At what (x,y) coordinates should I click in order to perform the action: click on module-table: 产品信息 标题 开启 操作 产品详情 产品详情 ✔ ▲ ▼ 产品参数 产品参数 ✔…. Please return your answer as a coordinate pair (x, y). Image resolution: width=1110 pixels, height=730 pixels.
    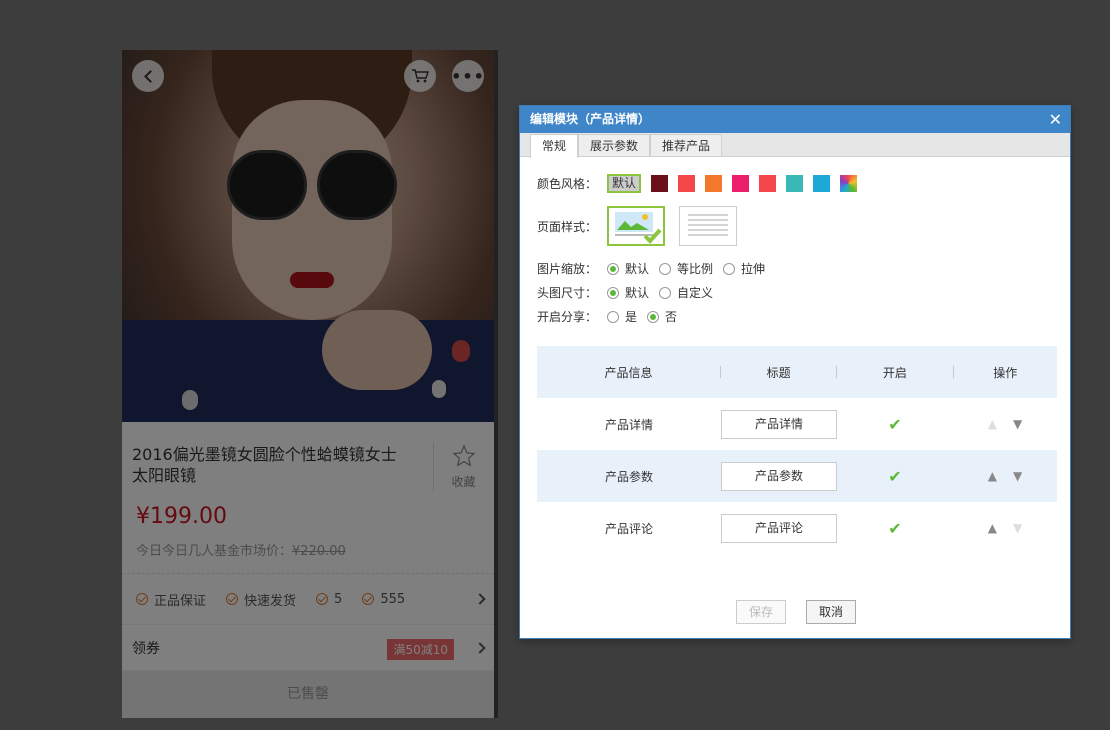
    Looking at the image, I should click on (797, 450).